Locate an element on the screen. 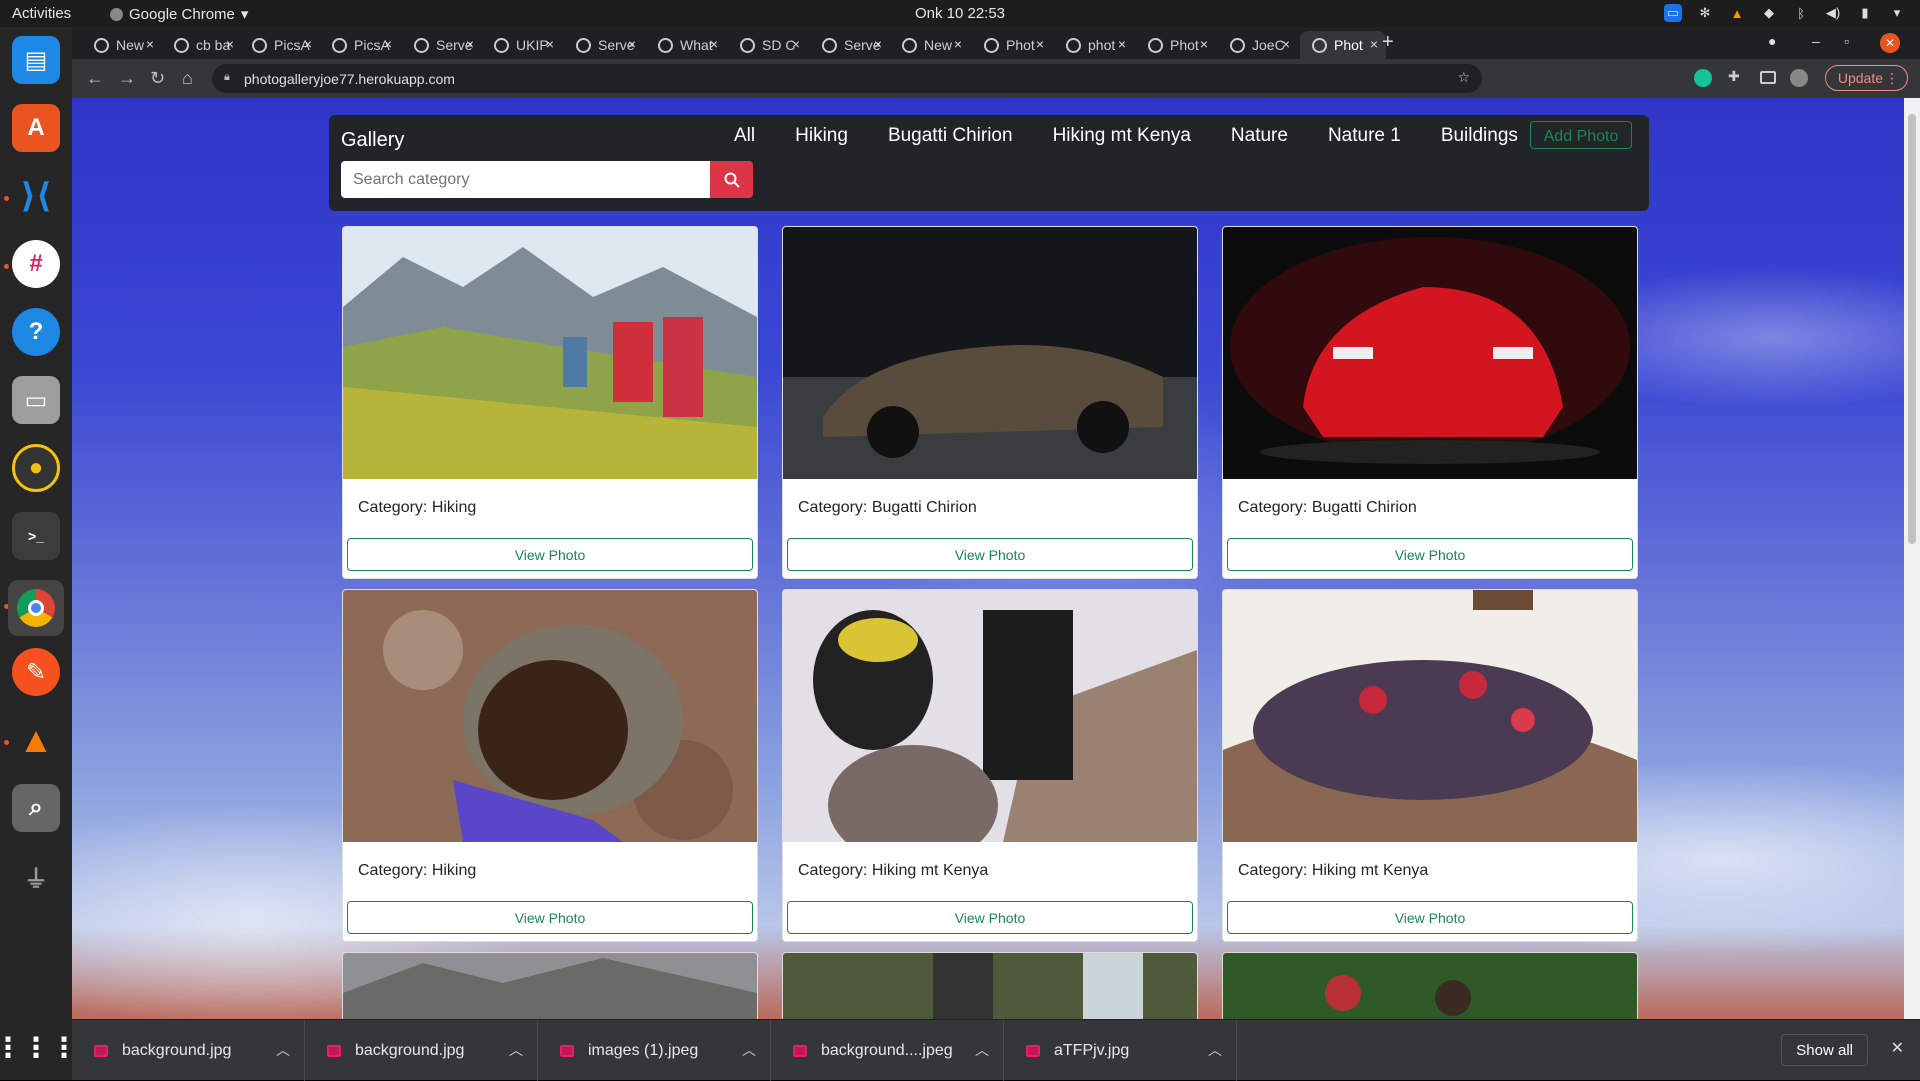 This screenshot has width=1920, height=1081. slack-tray-icon: ✻ is located at coordinates (1705, 13).